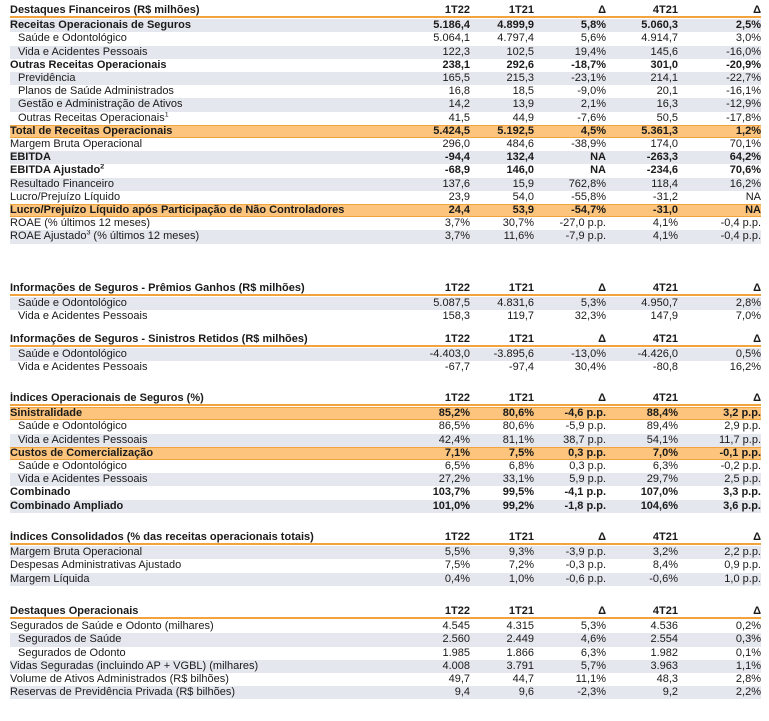 This screenshot has width=769, height=721. What do you see at coordinates (665, 223) in the screenshot?
I see `col-4t21-value: 4,1%` at bounding box center [665, 223].